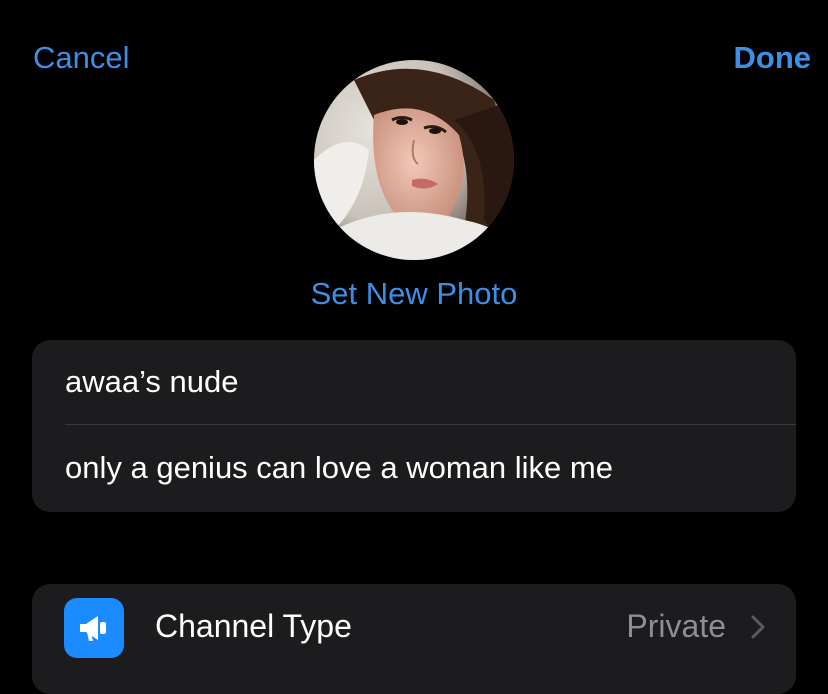 This screenshot has width=828, height=694. What do you see at coordinates (414, 629) in the screenshot?
I see `channel-type-row: Channel Type Private` at bounding box center [414, 629].